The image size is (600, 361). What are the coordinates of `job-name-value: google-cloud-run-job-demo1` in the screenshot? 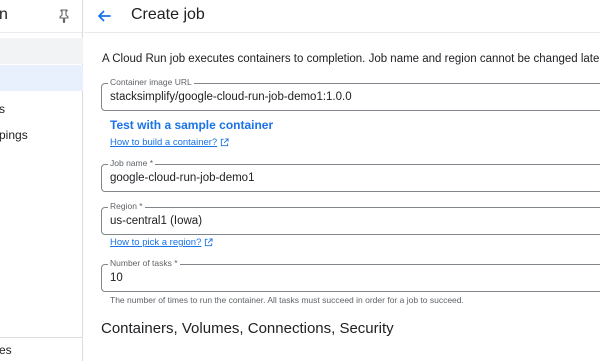 It's located at (182, 178).